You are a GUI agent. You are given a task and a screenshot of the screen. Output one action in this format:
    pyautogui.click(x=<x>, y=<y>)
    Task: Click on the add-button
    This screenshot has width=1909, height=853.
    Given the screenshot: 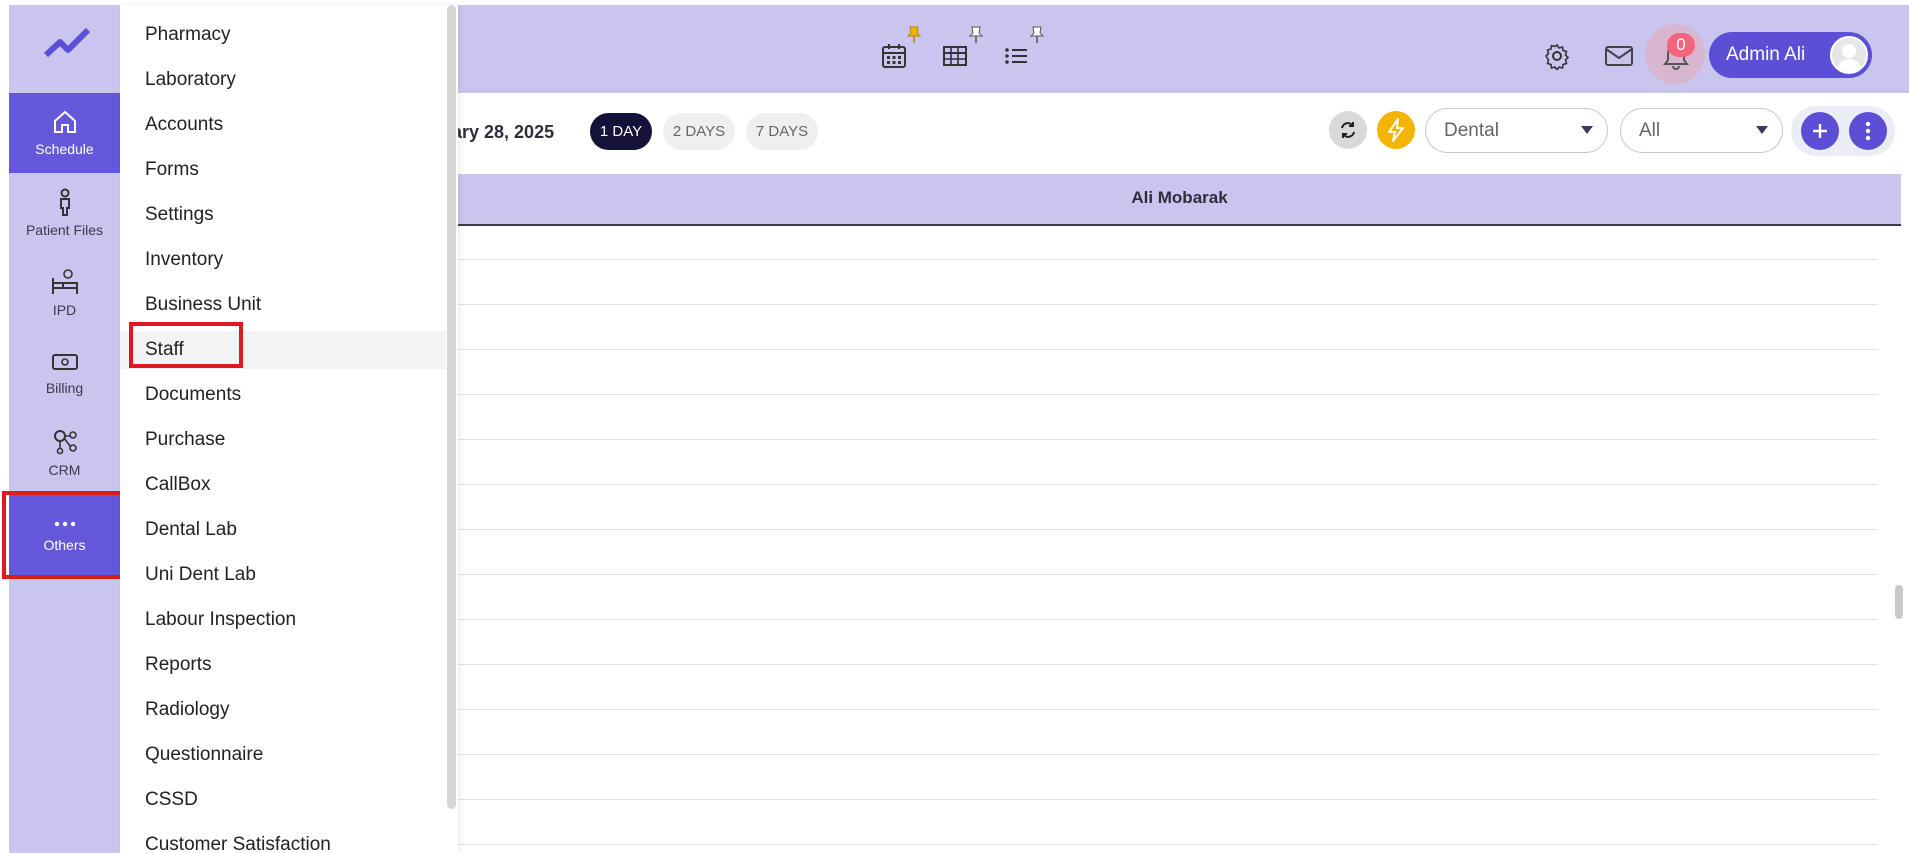 What is the action you would take?
    pyautogui.click(x=1820, y=131)
    